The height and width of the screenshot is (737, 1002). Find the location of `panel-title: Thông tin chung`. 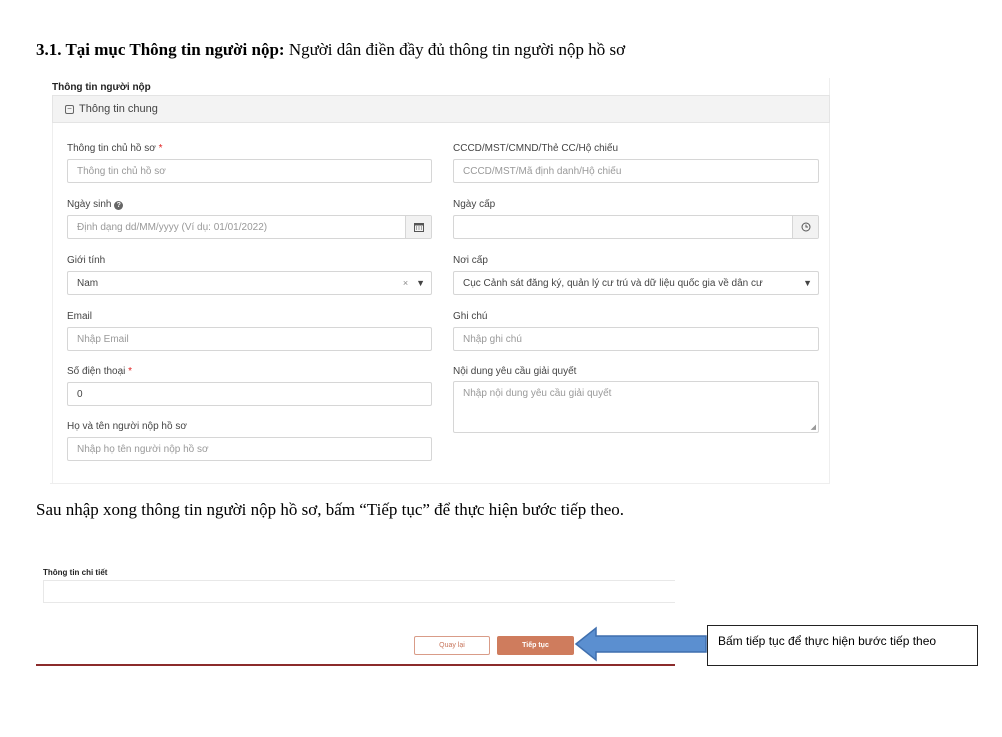

panel-title: Thông tin chung is located at coordinates (118, 109).